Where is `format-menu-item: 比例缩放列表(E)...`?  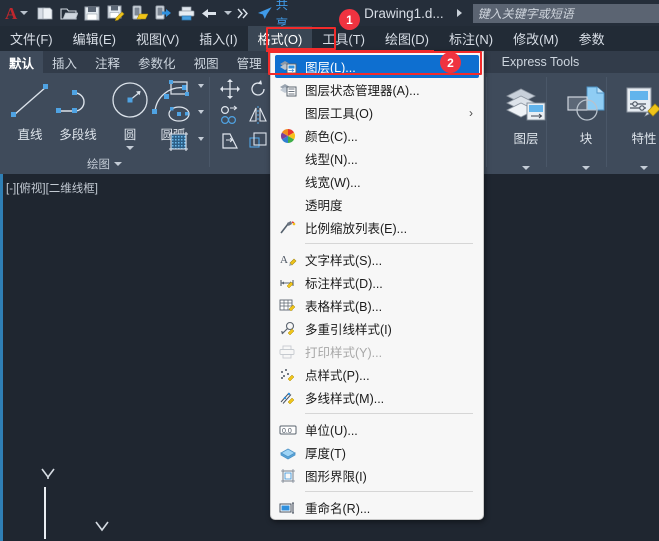 format-menu-item: 比例缩放列表(E)... is located at coordinates (377, 227).